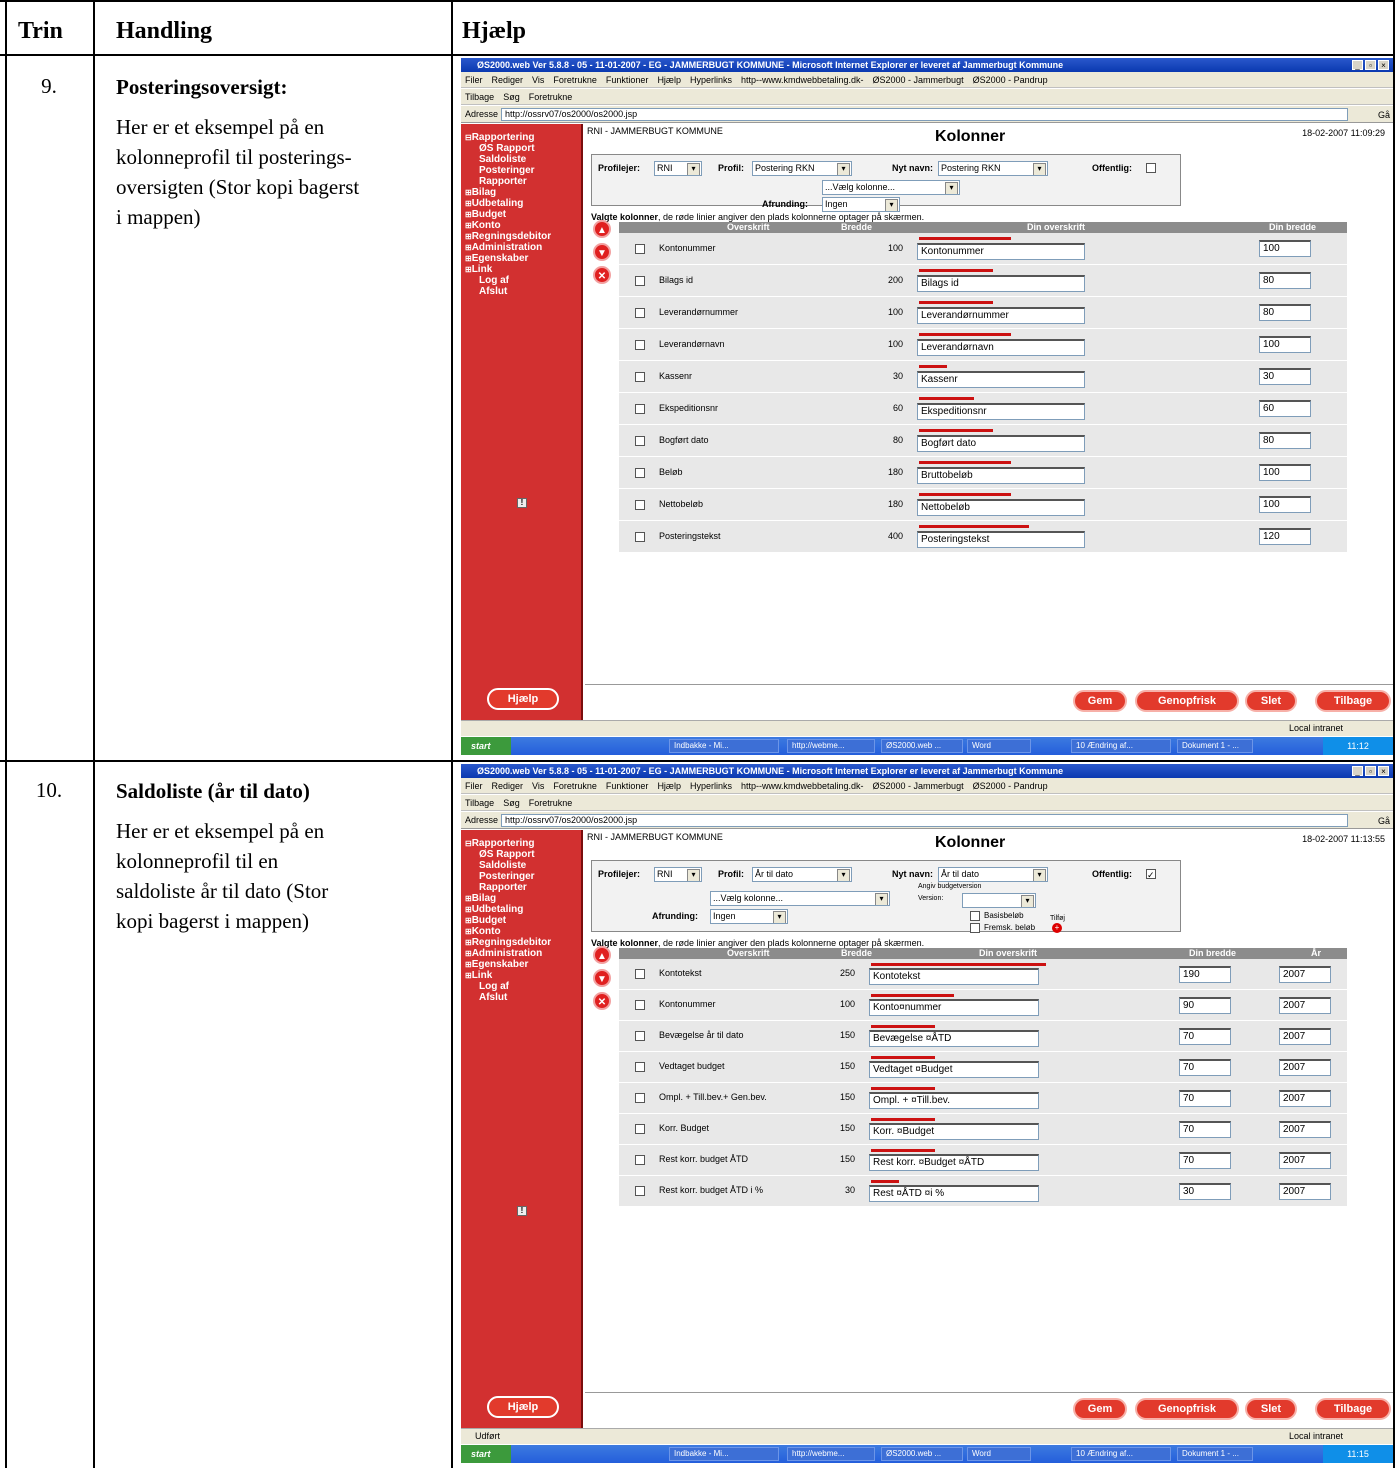 This screenshot has height=1468, width=1395. Describe the element at coordinates (486, 746) in the screenshot. I see `start-button: start` at that location.